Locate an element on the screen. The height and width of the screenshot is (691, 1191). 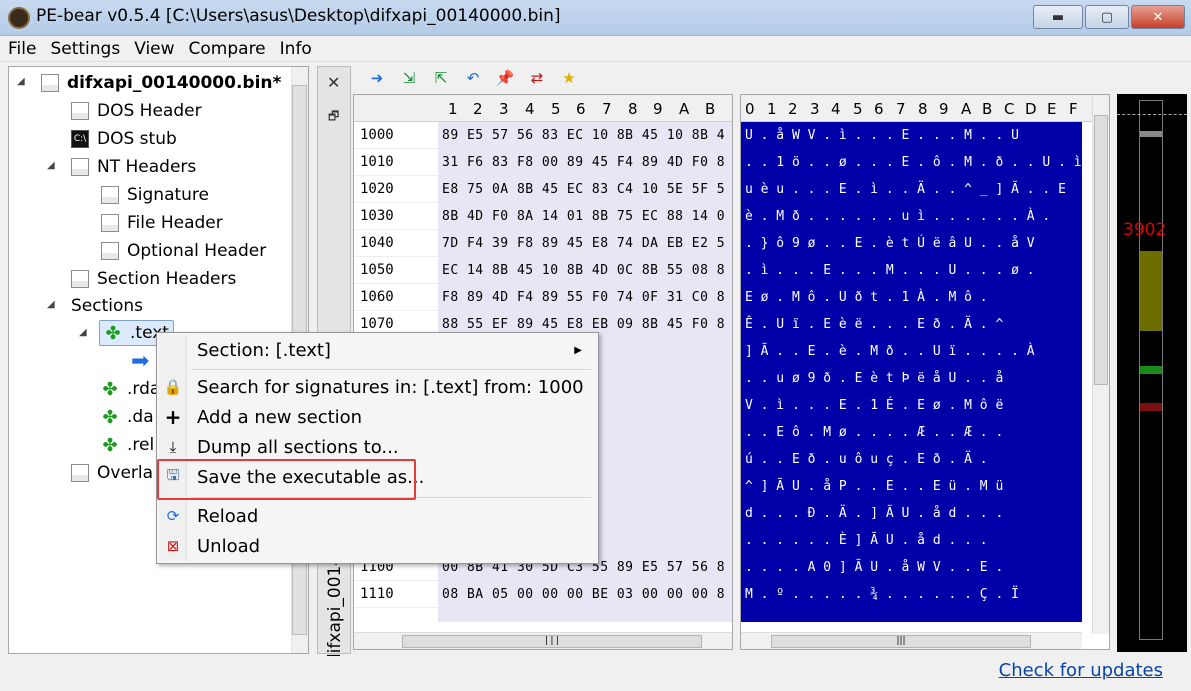
tree-root-file: difxapi_00140000.bin* is located at coordinates (161, 83).